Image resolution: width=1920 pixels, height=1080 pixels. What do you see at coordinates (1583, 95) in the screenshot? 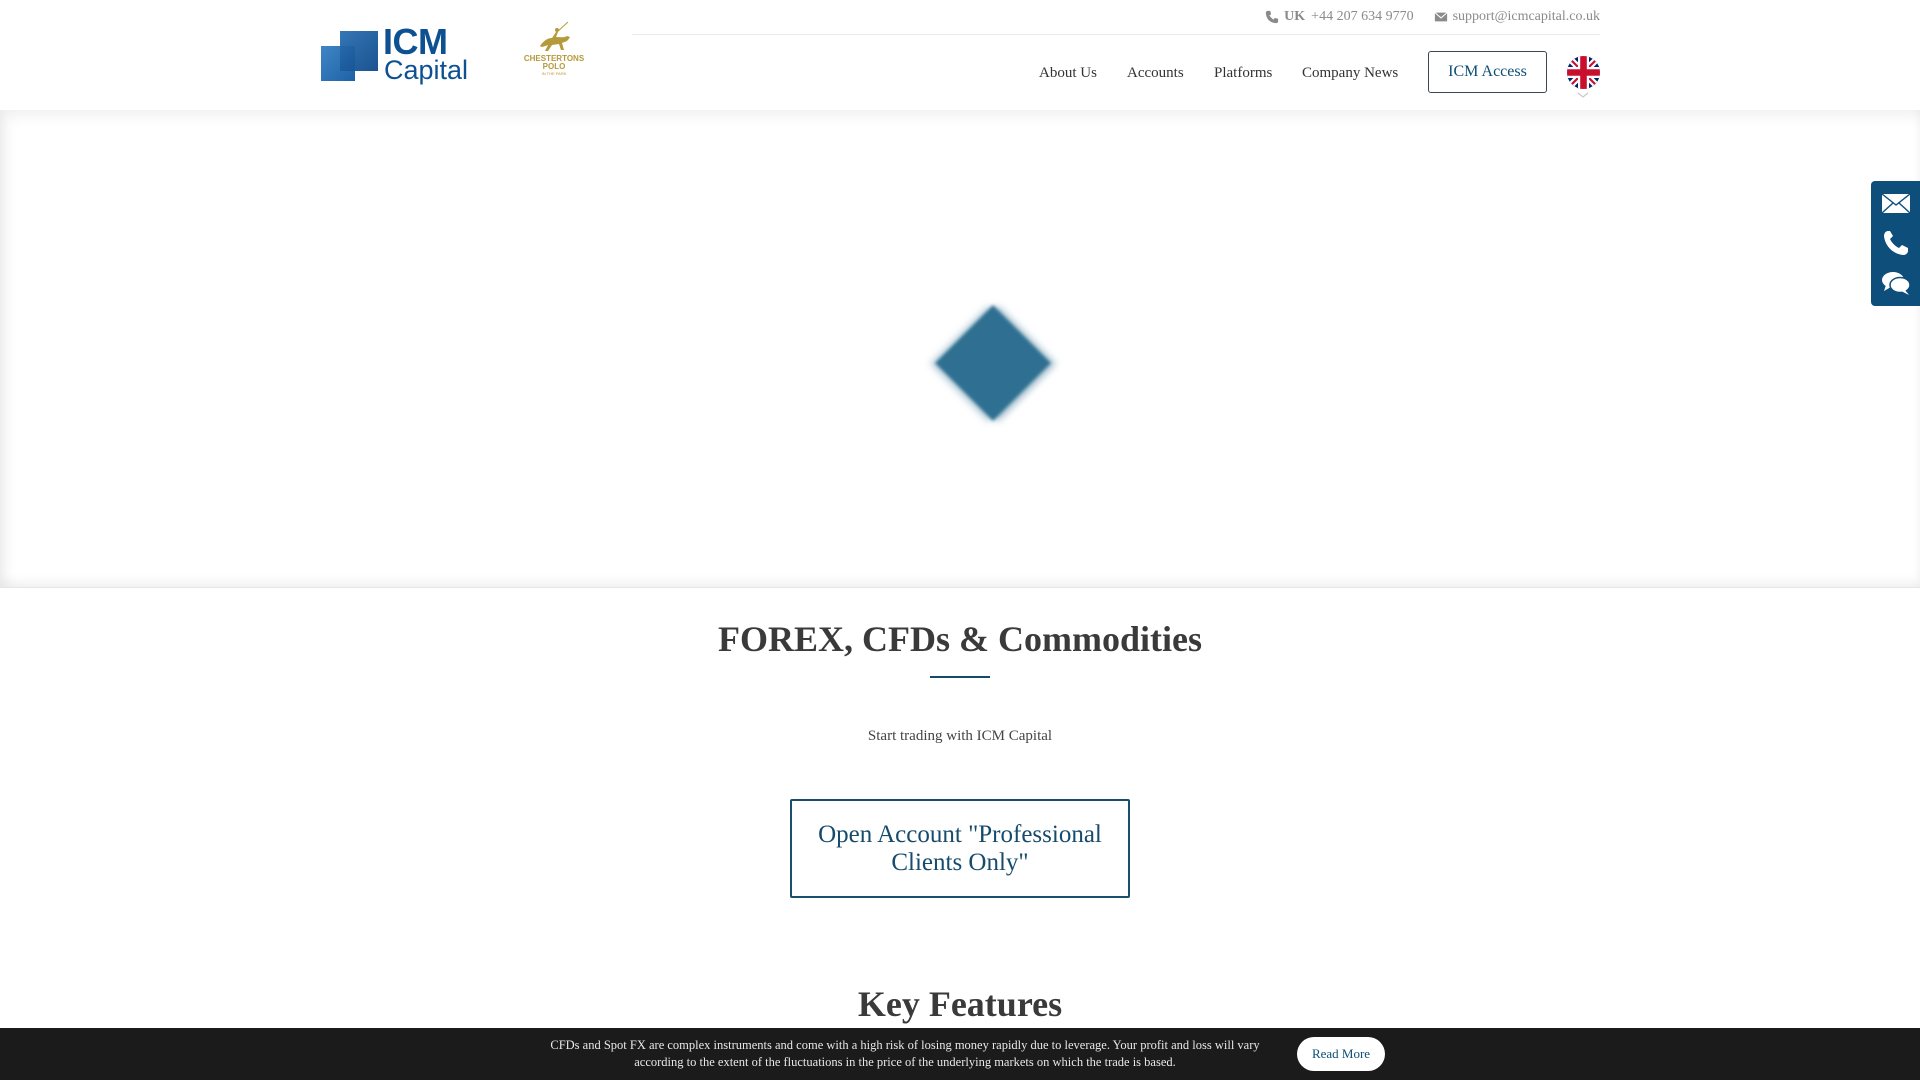
I see `chevron-down-icon` at bounding box center [1583, 95].